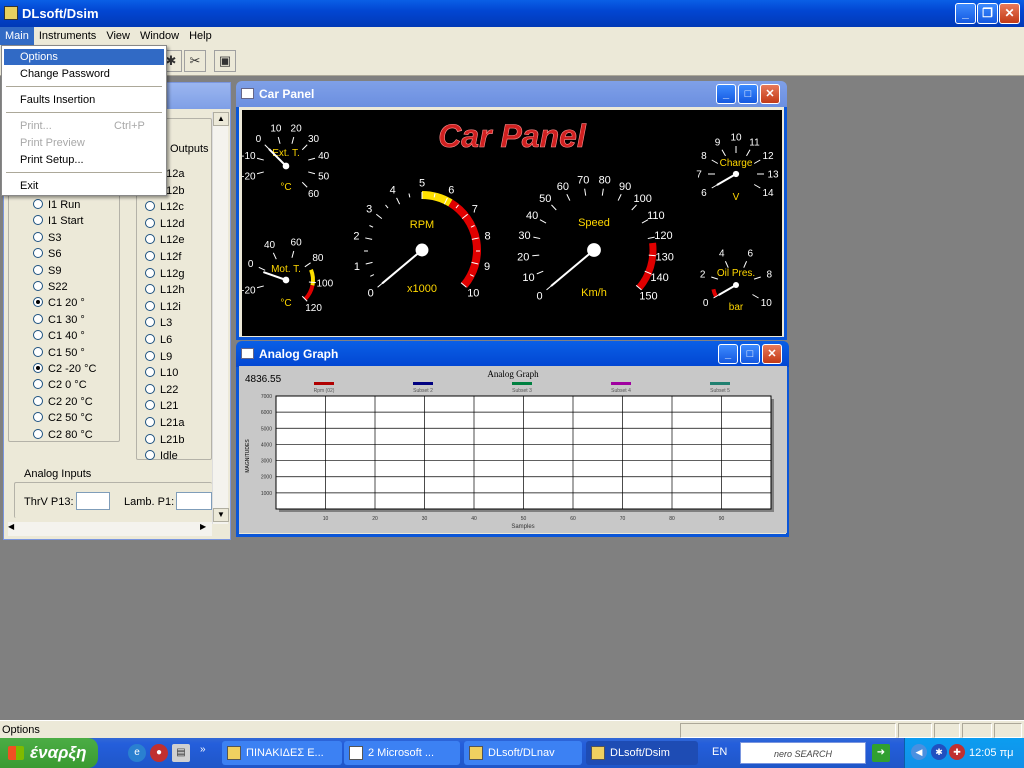 This screenshot has width=1024, height=768. I want to click on radio-label: C2 50 °C, so click(70, 418).